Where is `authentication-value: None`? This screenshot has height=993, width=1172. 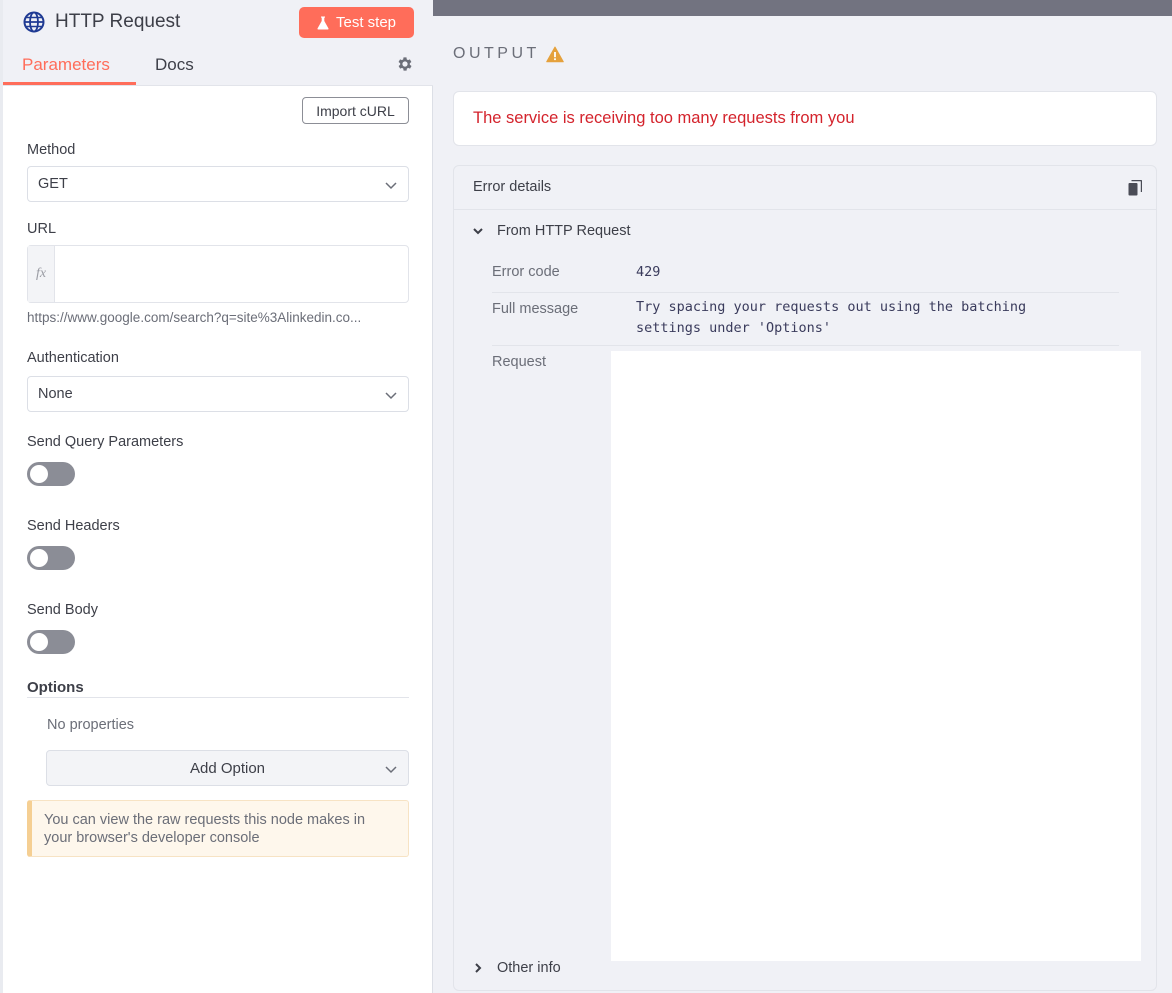
authentication-value: None is located at coordinates (55, 394).